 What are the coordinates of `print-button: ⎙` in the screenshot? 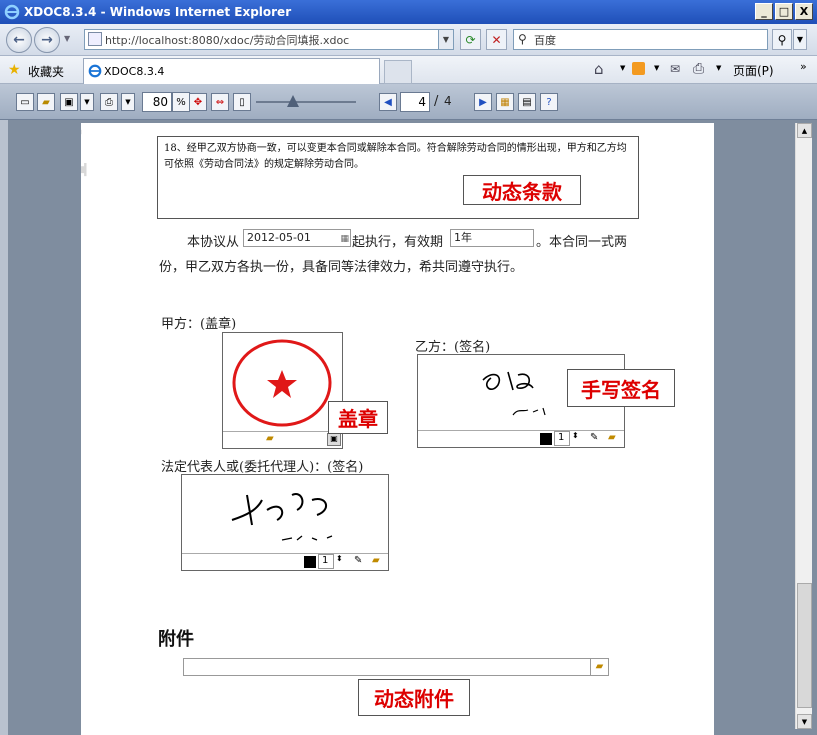 It's located at (109, 102).